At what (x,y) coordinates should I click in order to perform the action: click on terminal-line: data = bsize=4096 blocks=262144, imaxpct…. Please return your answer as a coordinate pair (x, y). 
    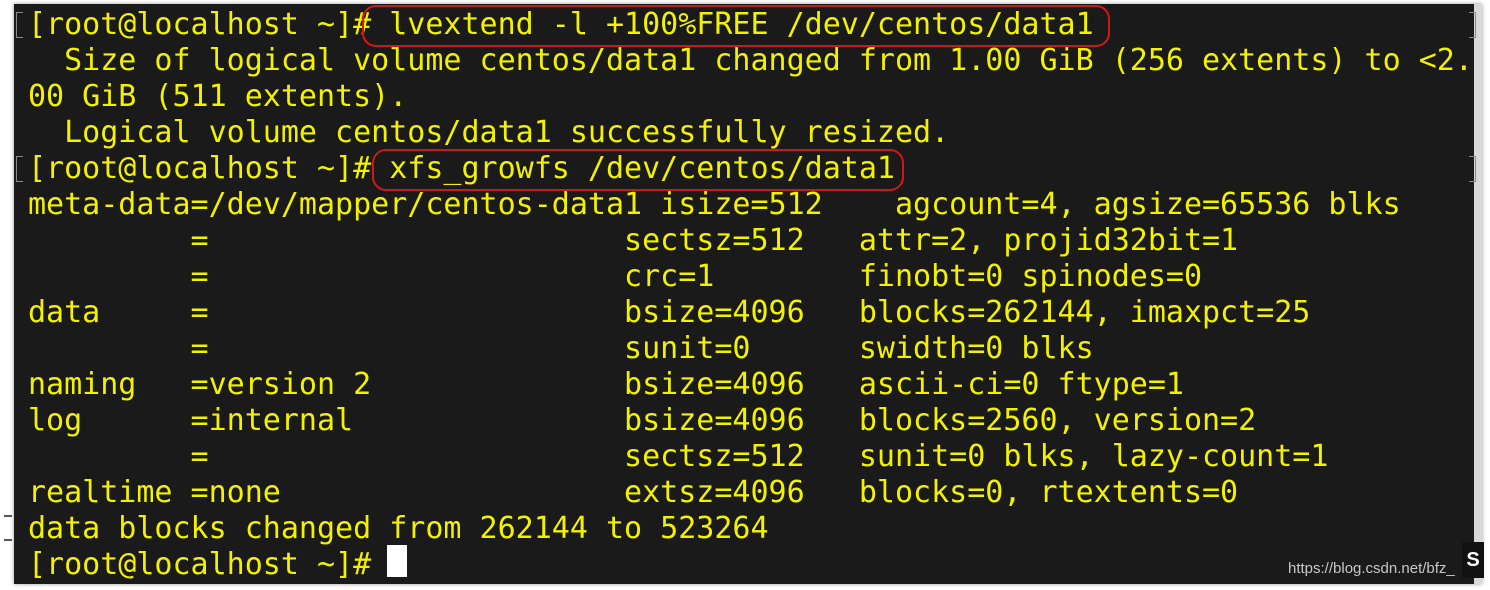
    Looking at the image, I should click on (755, 313).